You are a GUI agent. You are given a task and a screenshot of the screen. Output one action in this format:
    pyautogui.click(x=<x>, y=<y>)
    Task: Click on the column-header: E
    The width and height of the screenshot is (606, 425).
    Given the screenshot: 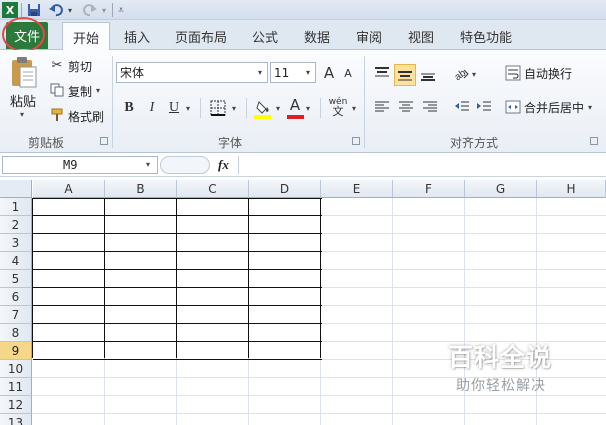 What is the action you would take?
    pyautogui.click(x=357, y=189)
    